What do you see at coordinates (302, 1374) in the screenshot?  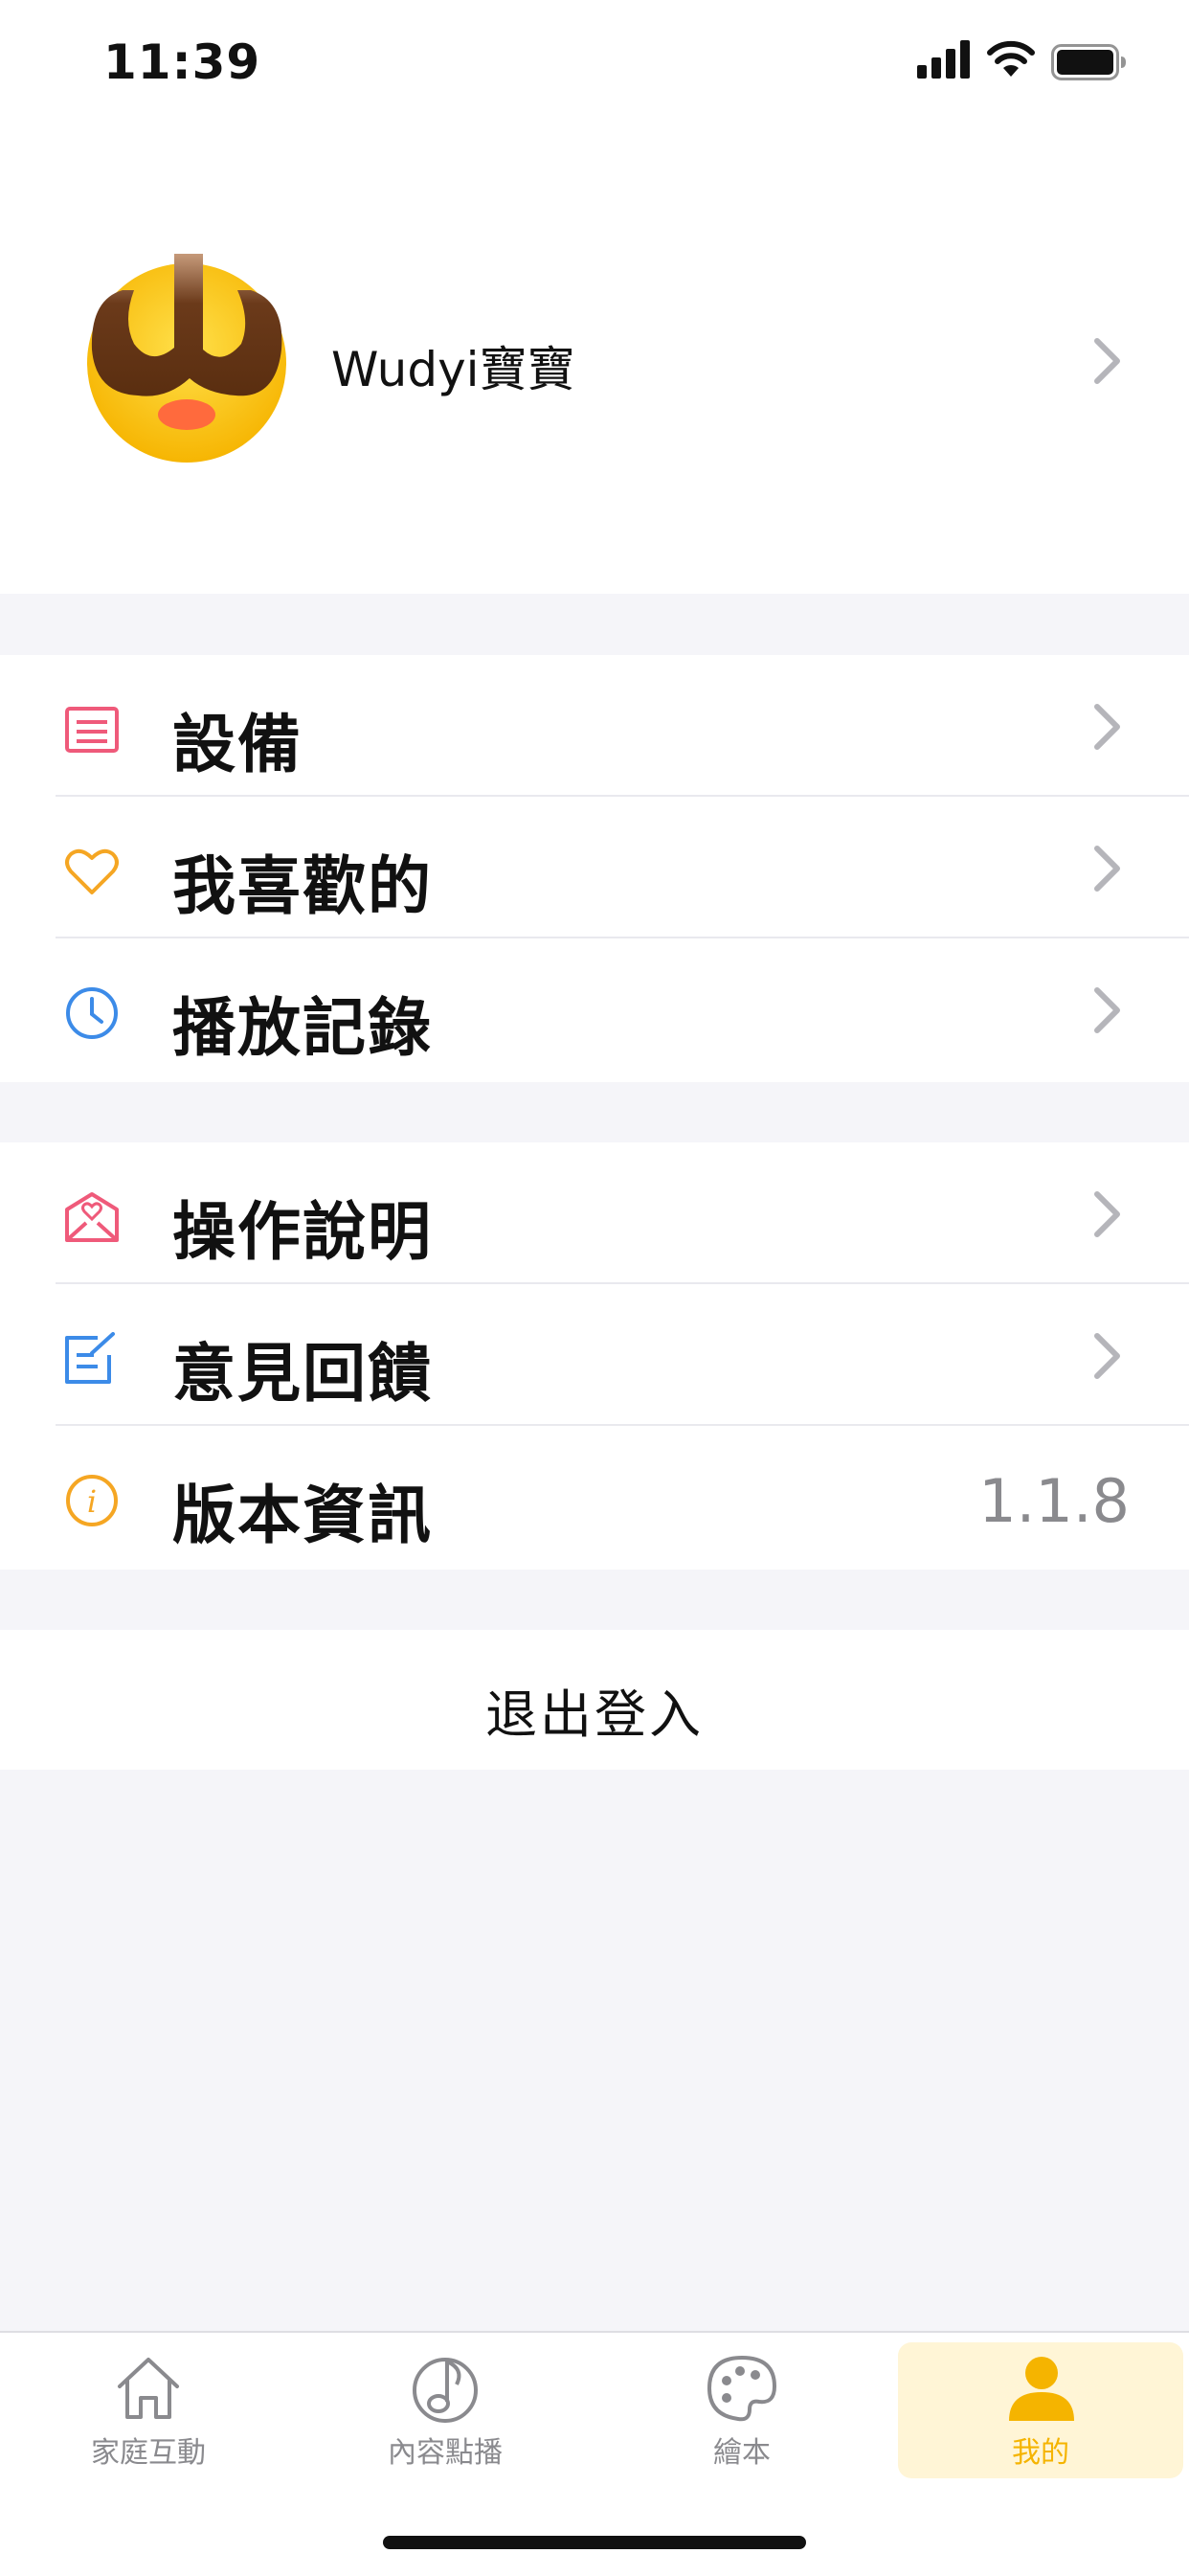 I see `menu-item-feedback-label: 意見回饋` at bounding box center [302, 1374].